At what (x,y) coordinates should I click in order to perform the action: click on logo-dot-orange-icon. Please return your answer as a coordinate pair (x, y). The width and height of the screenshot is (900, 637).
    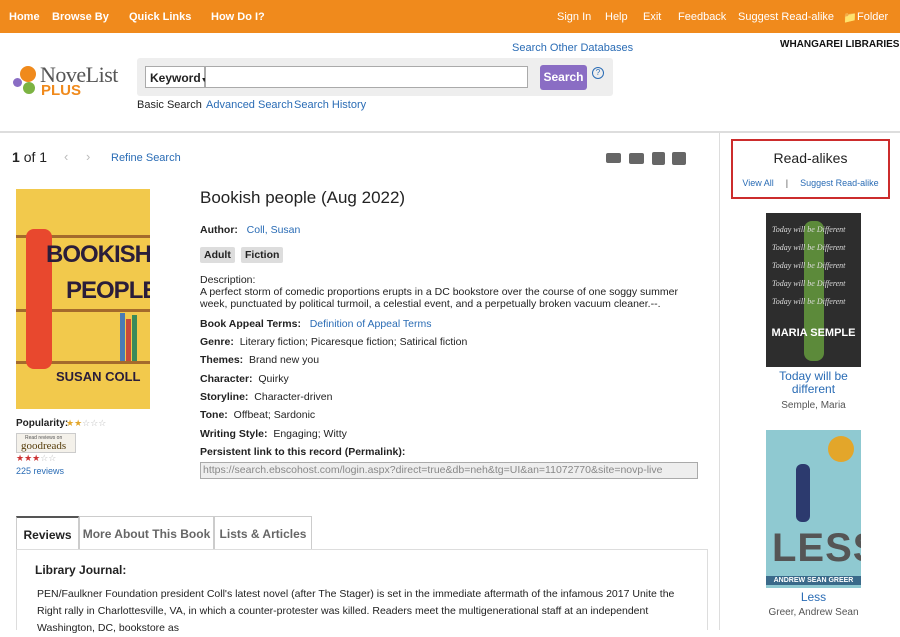
    Looking at the image, I should click on (28, 74).